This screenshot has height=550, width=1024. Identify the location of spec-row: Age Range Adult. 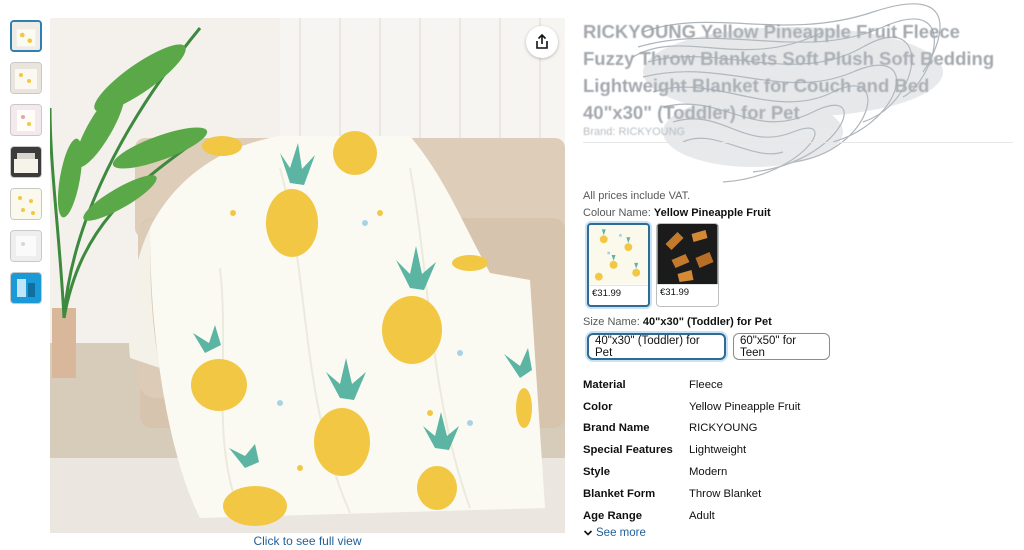
(691, 516).